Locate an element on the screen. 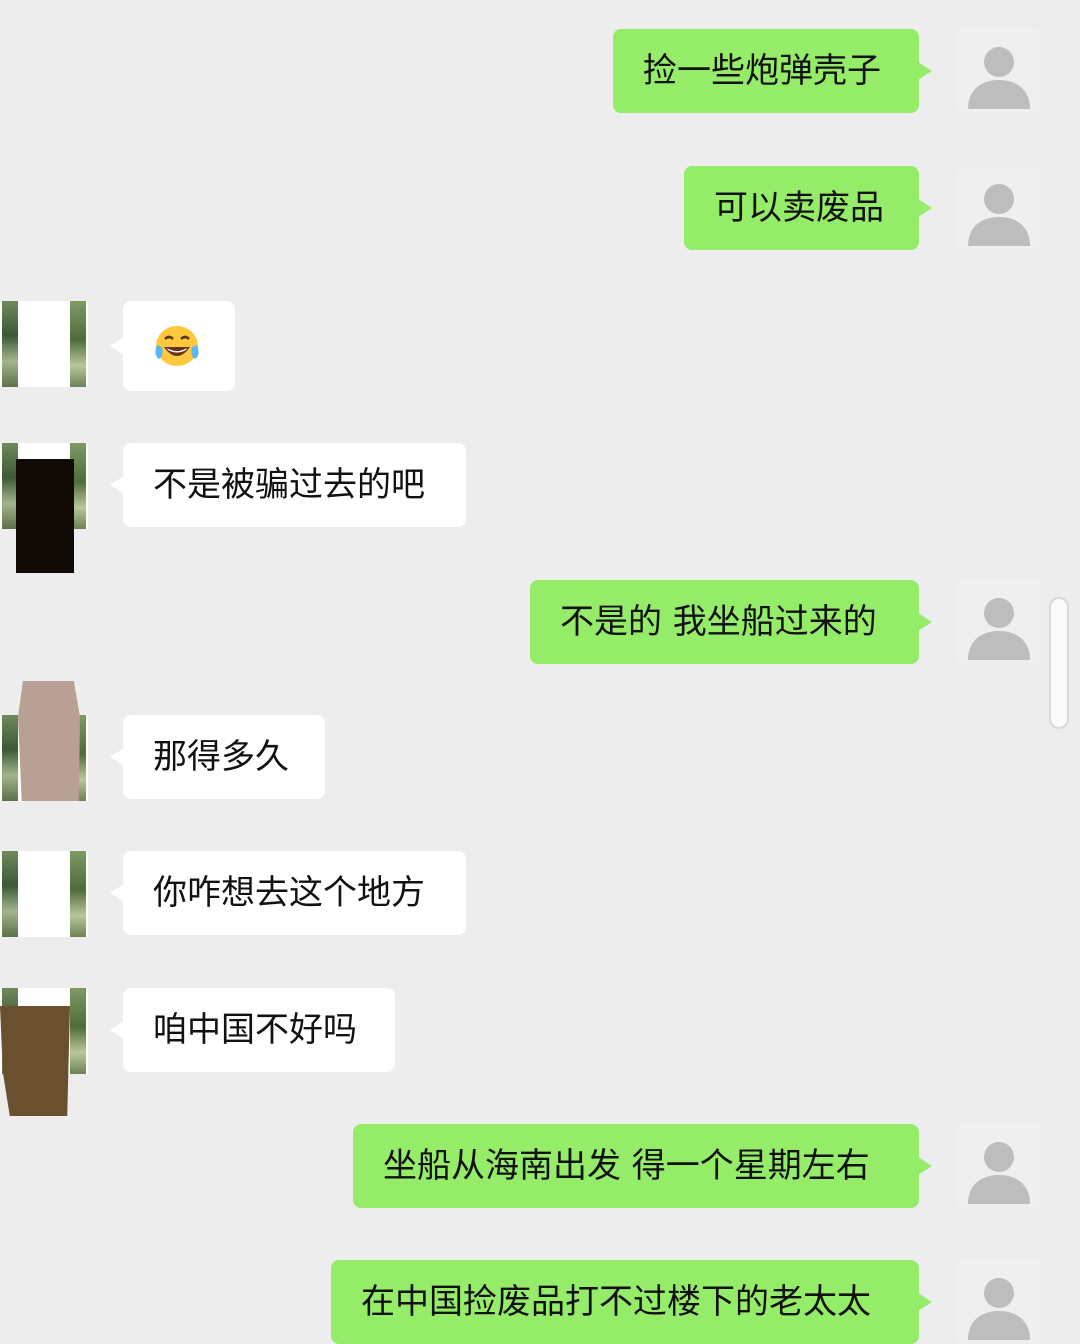 The image size is (1080, 1344). message-bubble-outgoing: 在中国捡废品打不过楼下的老太太 is located at coordinates (631, 1302).